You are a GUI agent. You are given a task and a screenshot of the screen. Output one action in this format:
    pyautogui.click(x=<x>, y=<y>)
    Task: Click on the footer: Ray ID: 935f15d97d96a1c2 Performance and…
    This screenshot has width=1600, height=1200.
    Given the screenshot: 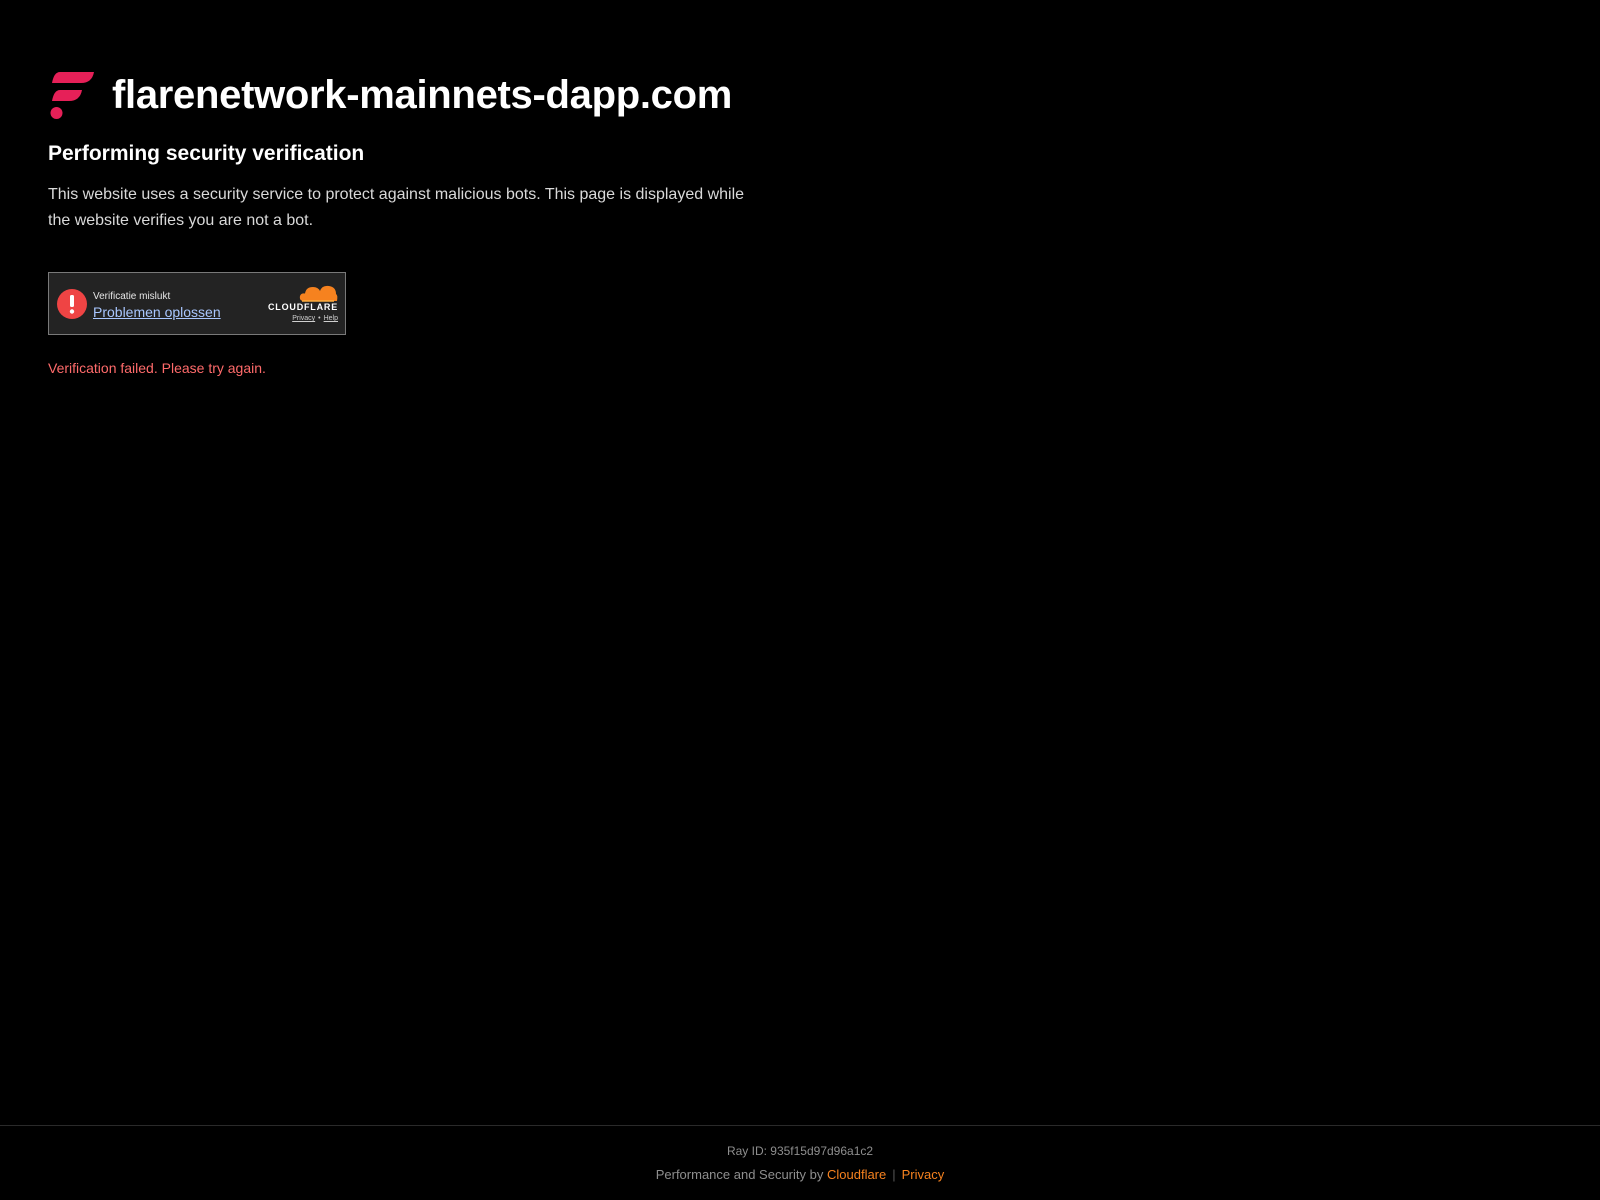 What is the action you would take?
    pyautogui.click(x=800, y=1162)
    